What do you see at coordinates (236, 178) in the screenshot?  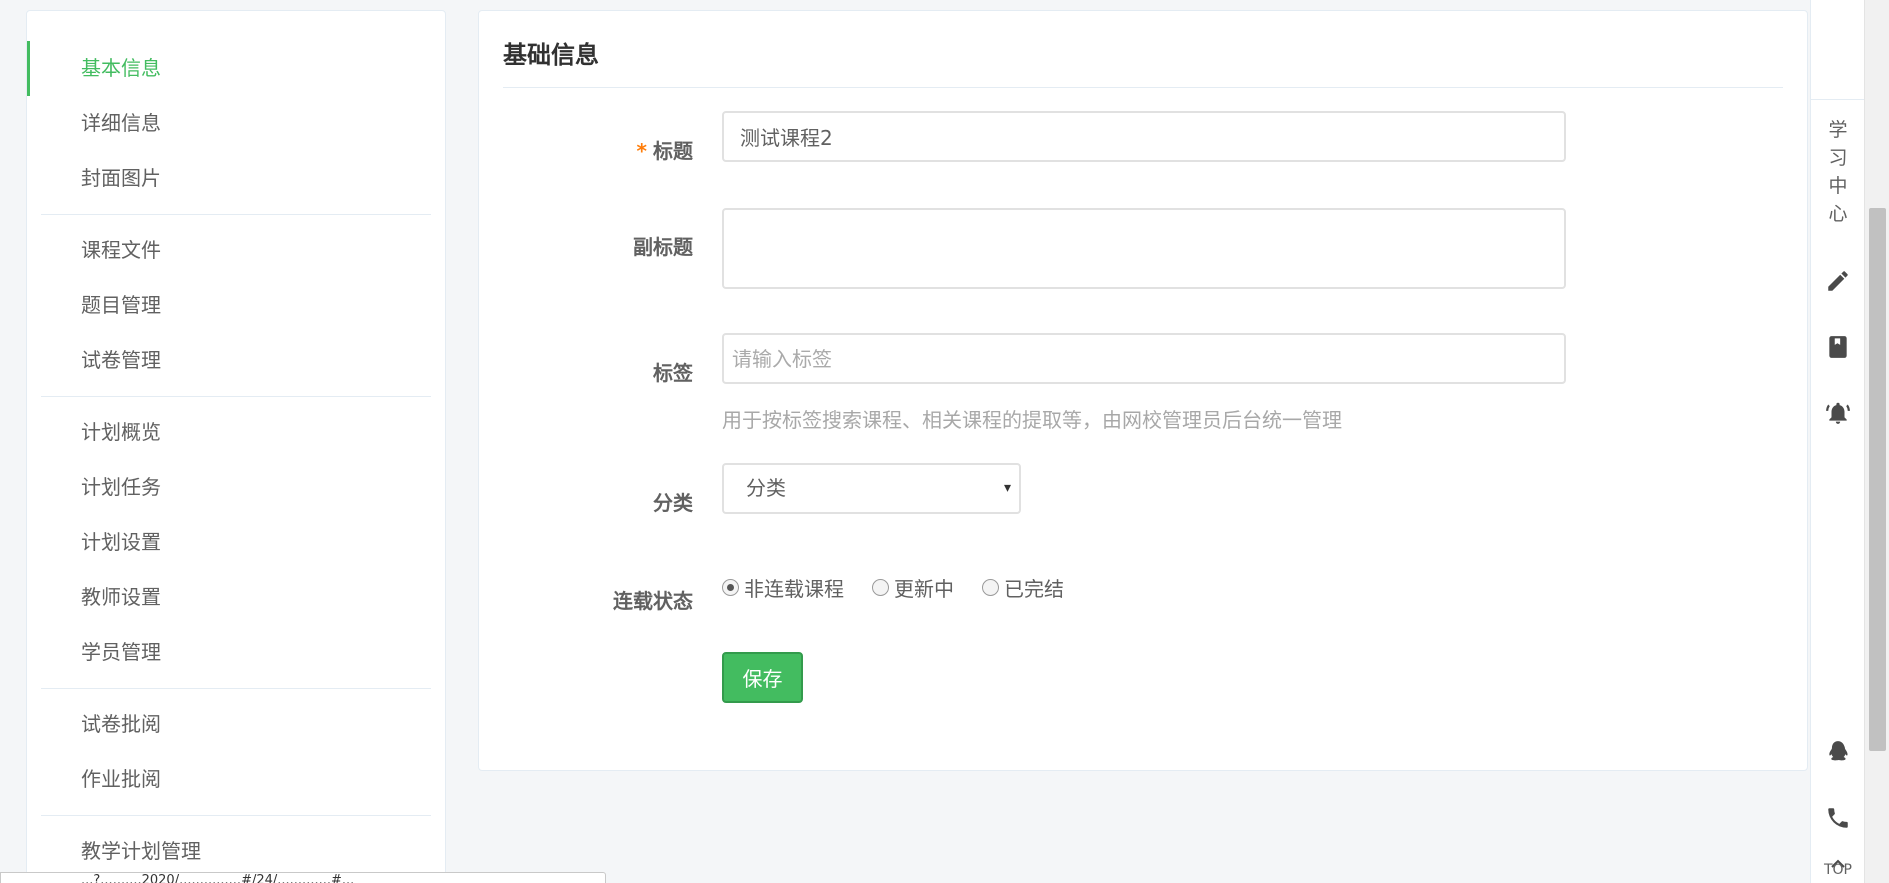 I see `sidebar-item-cover-image: 封面图片` at bounding box center [236, 178].